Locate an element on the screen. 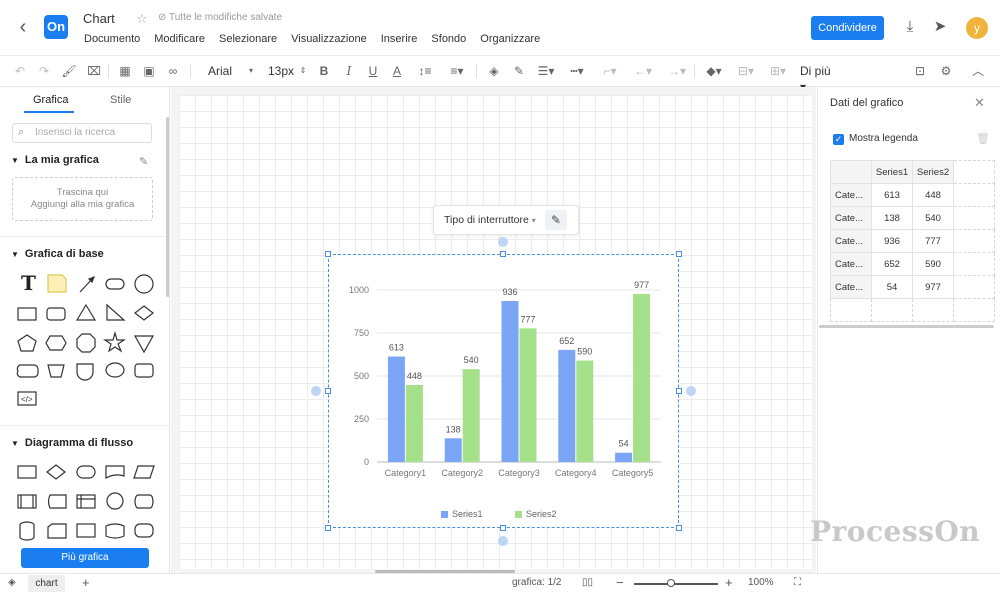 Image resolution: width=1000 pixels, height=592 pixels. line-height-icon: ↕≡ is located at coordinates (425, 71).